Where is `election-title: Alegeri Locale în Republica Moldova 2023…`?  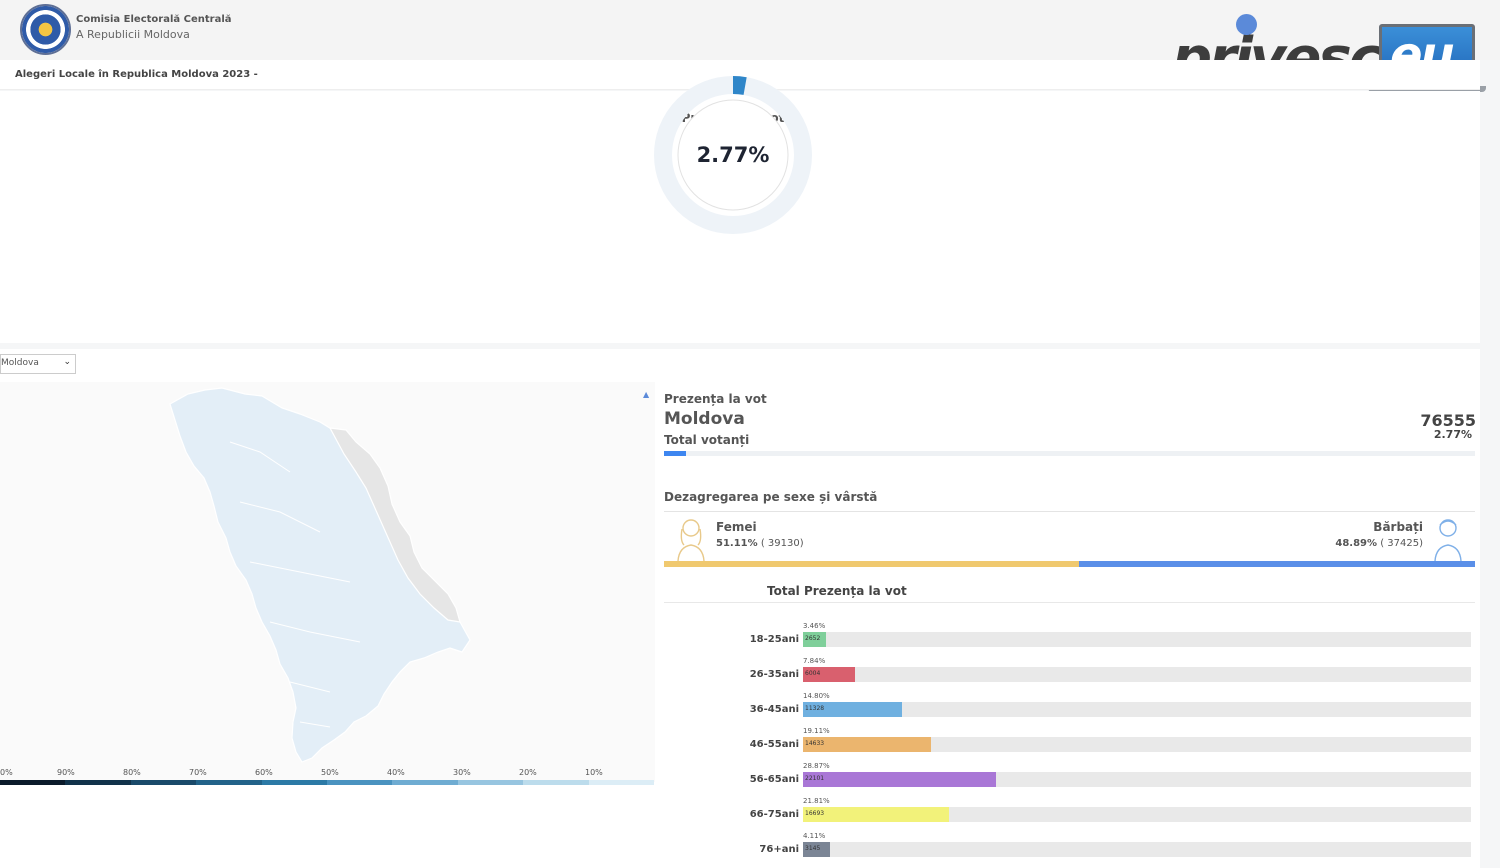
election-title: Alegeri Locale în Republica Moldova 2023… is located at coordinates (136, 74).